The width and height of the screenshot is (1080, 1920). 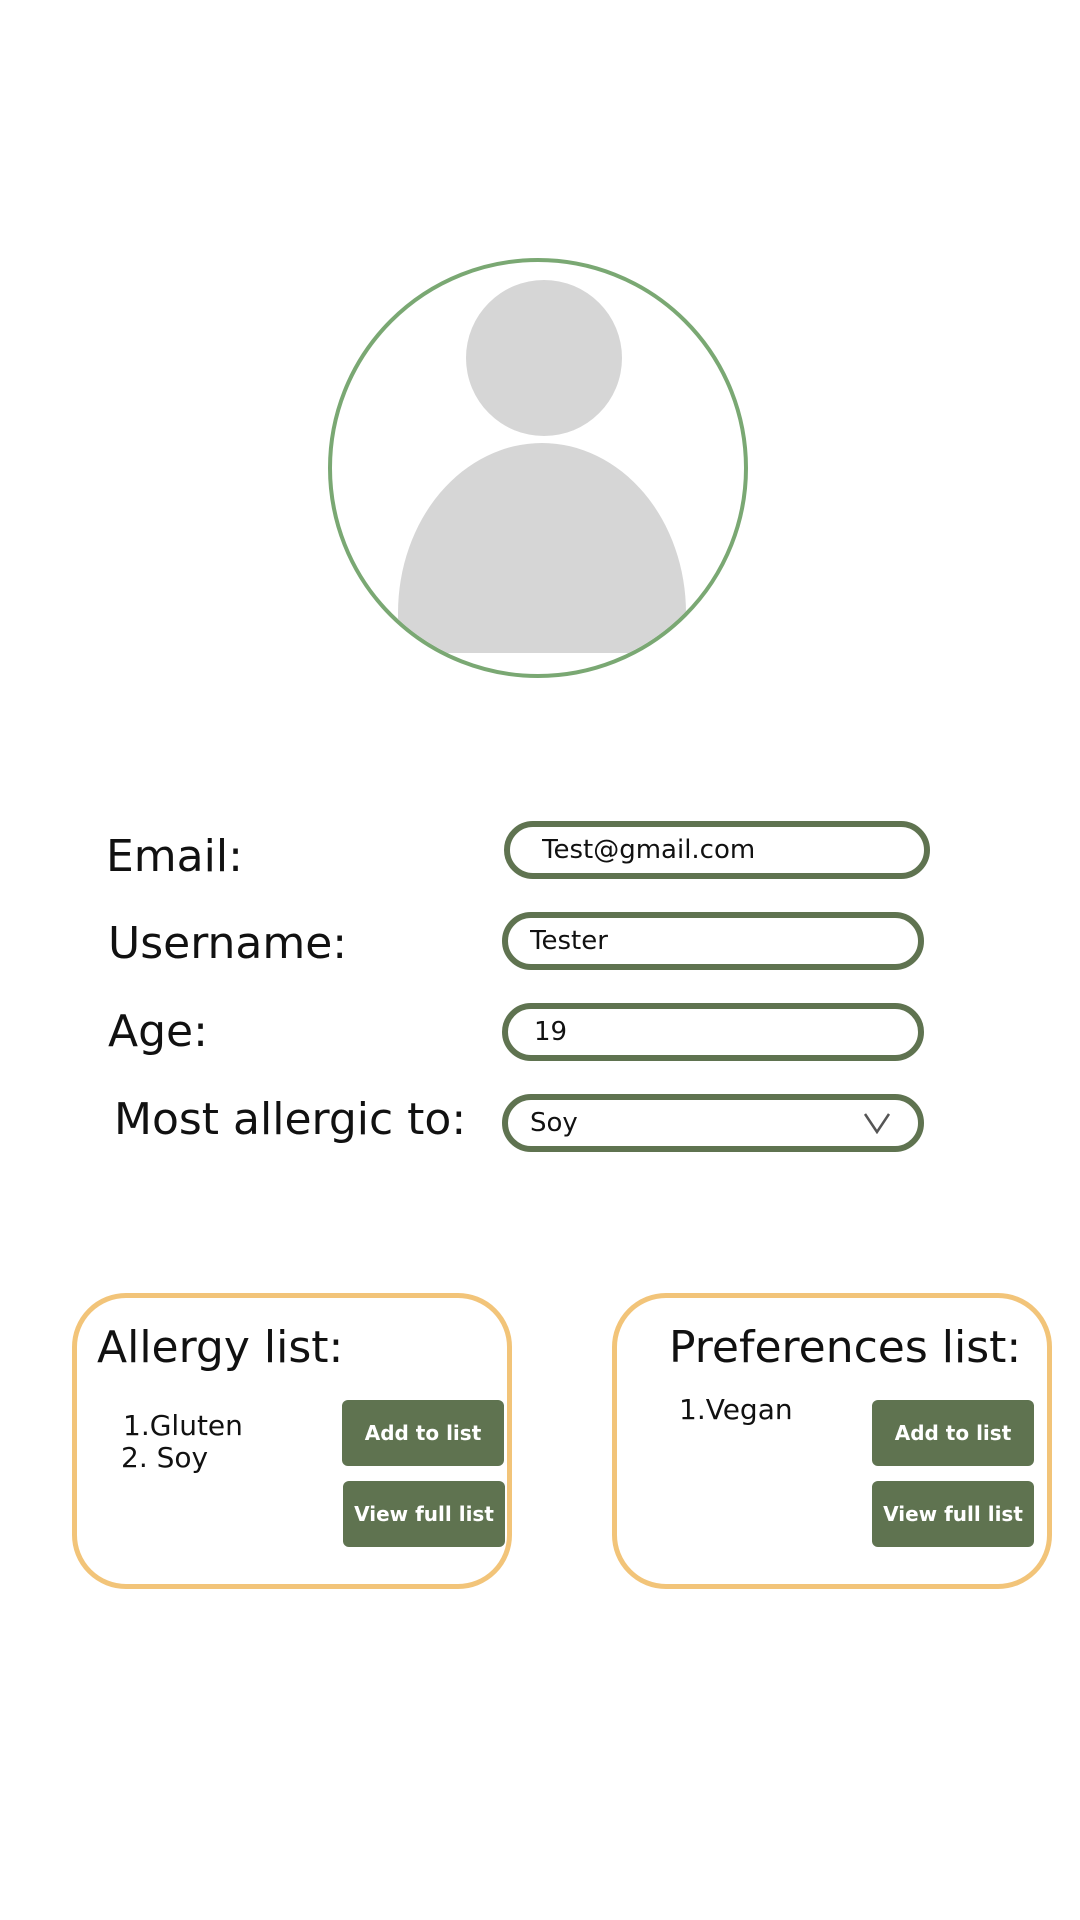 I want to click on email-field, so click(x=717, y=850).